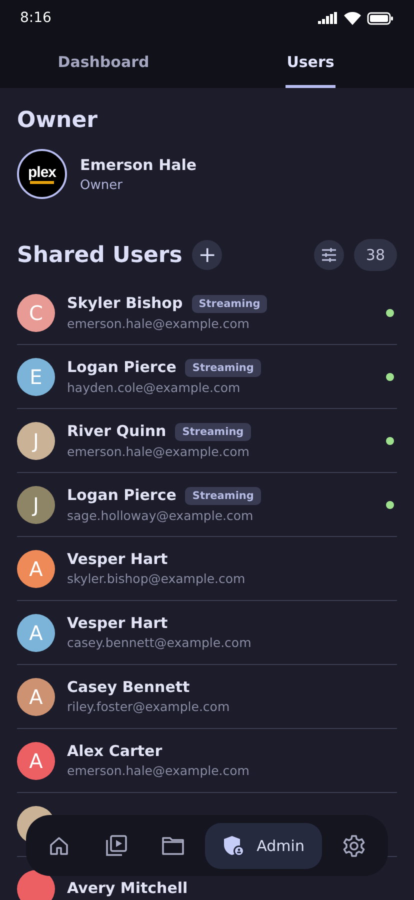 The height and width of the screenshot is (900, 414). What do you see at coordinates (160, 515) in the screenshot?
I see `user-email: sage.holloway@example.com` at bounding box center [160, 515].